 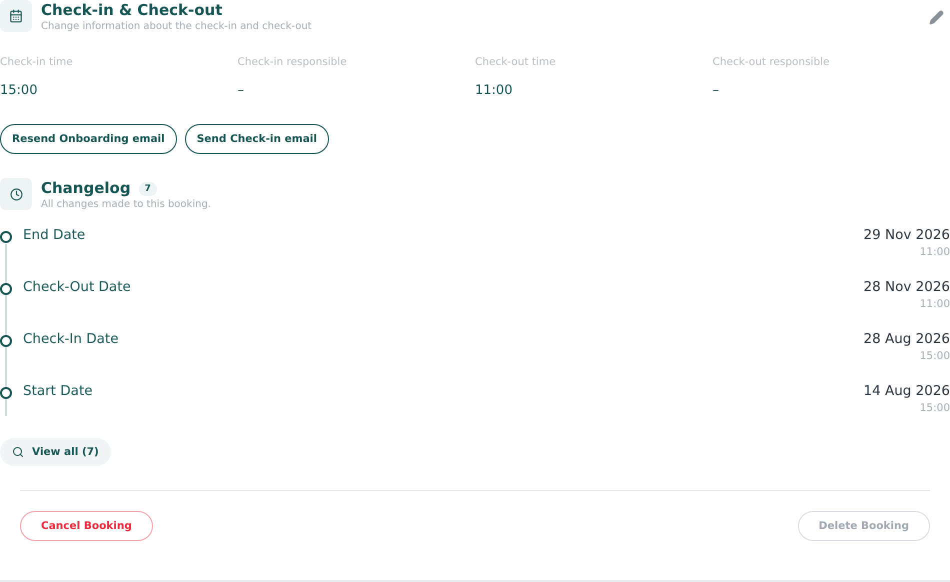 What do you see at coordinates (494, 90) in the screenshot?
I see `field-value: 11:00` at bounding box center [494, 90].